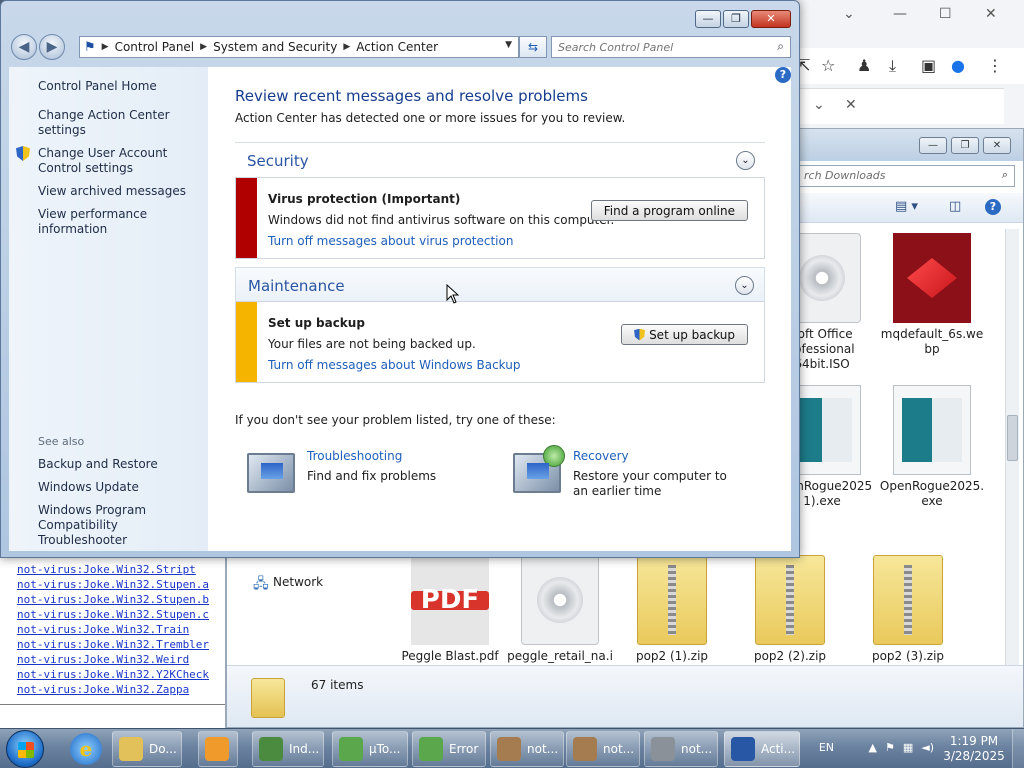 This screenshot has height=768, width=1024. I want to click on find-program-online-button: Find a program online, so click(669, 210).